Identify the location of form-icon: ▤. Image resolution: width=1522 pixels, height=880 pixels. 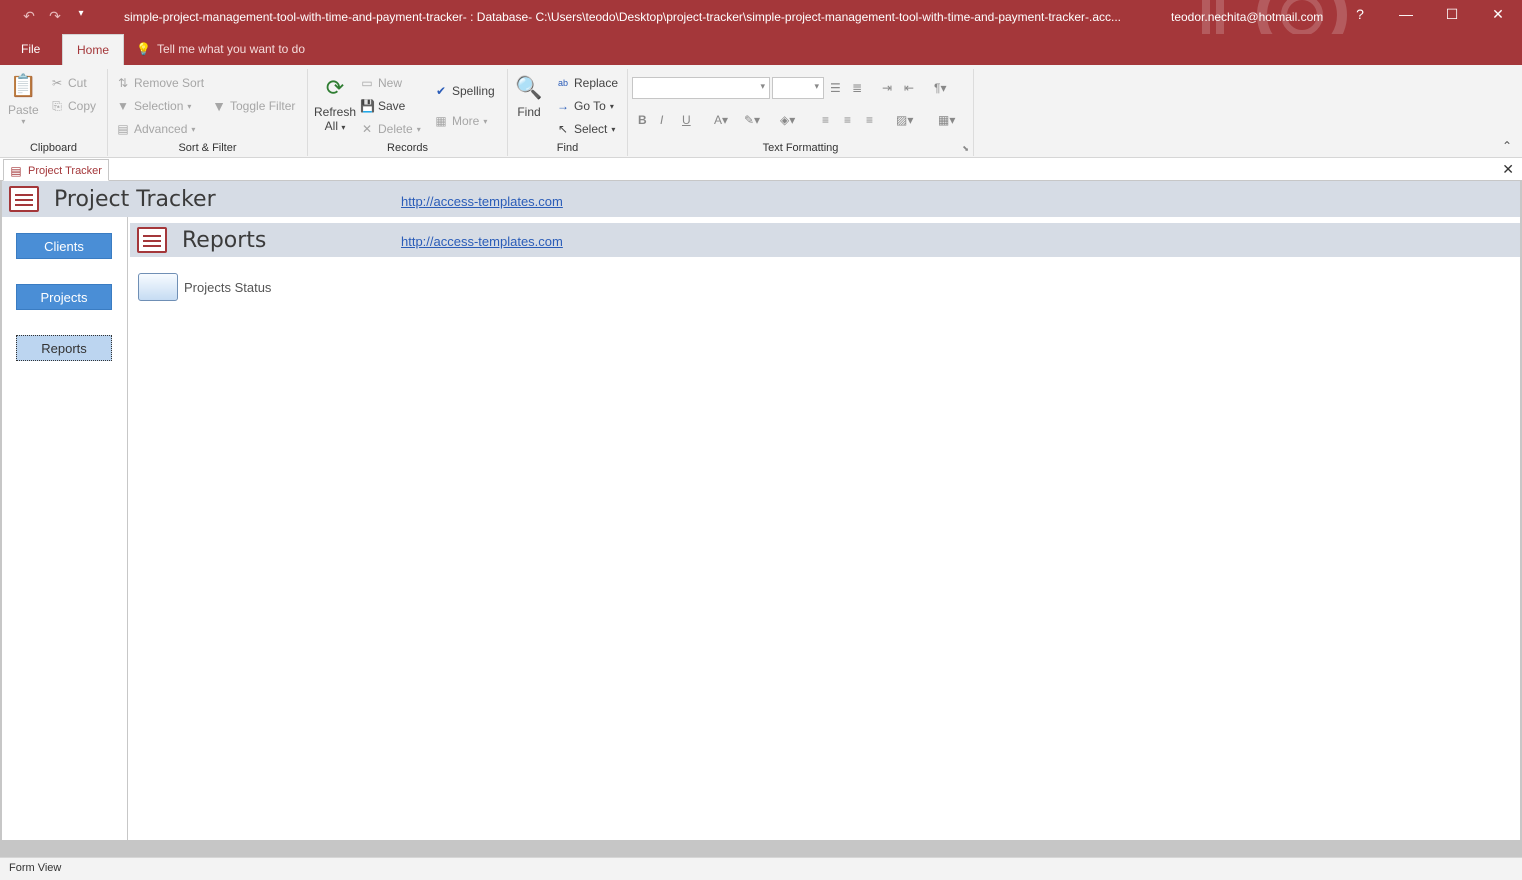
(16, 171).